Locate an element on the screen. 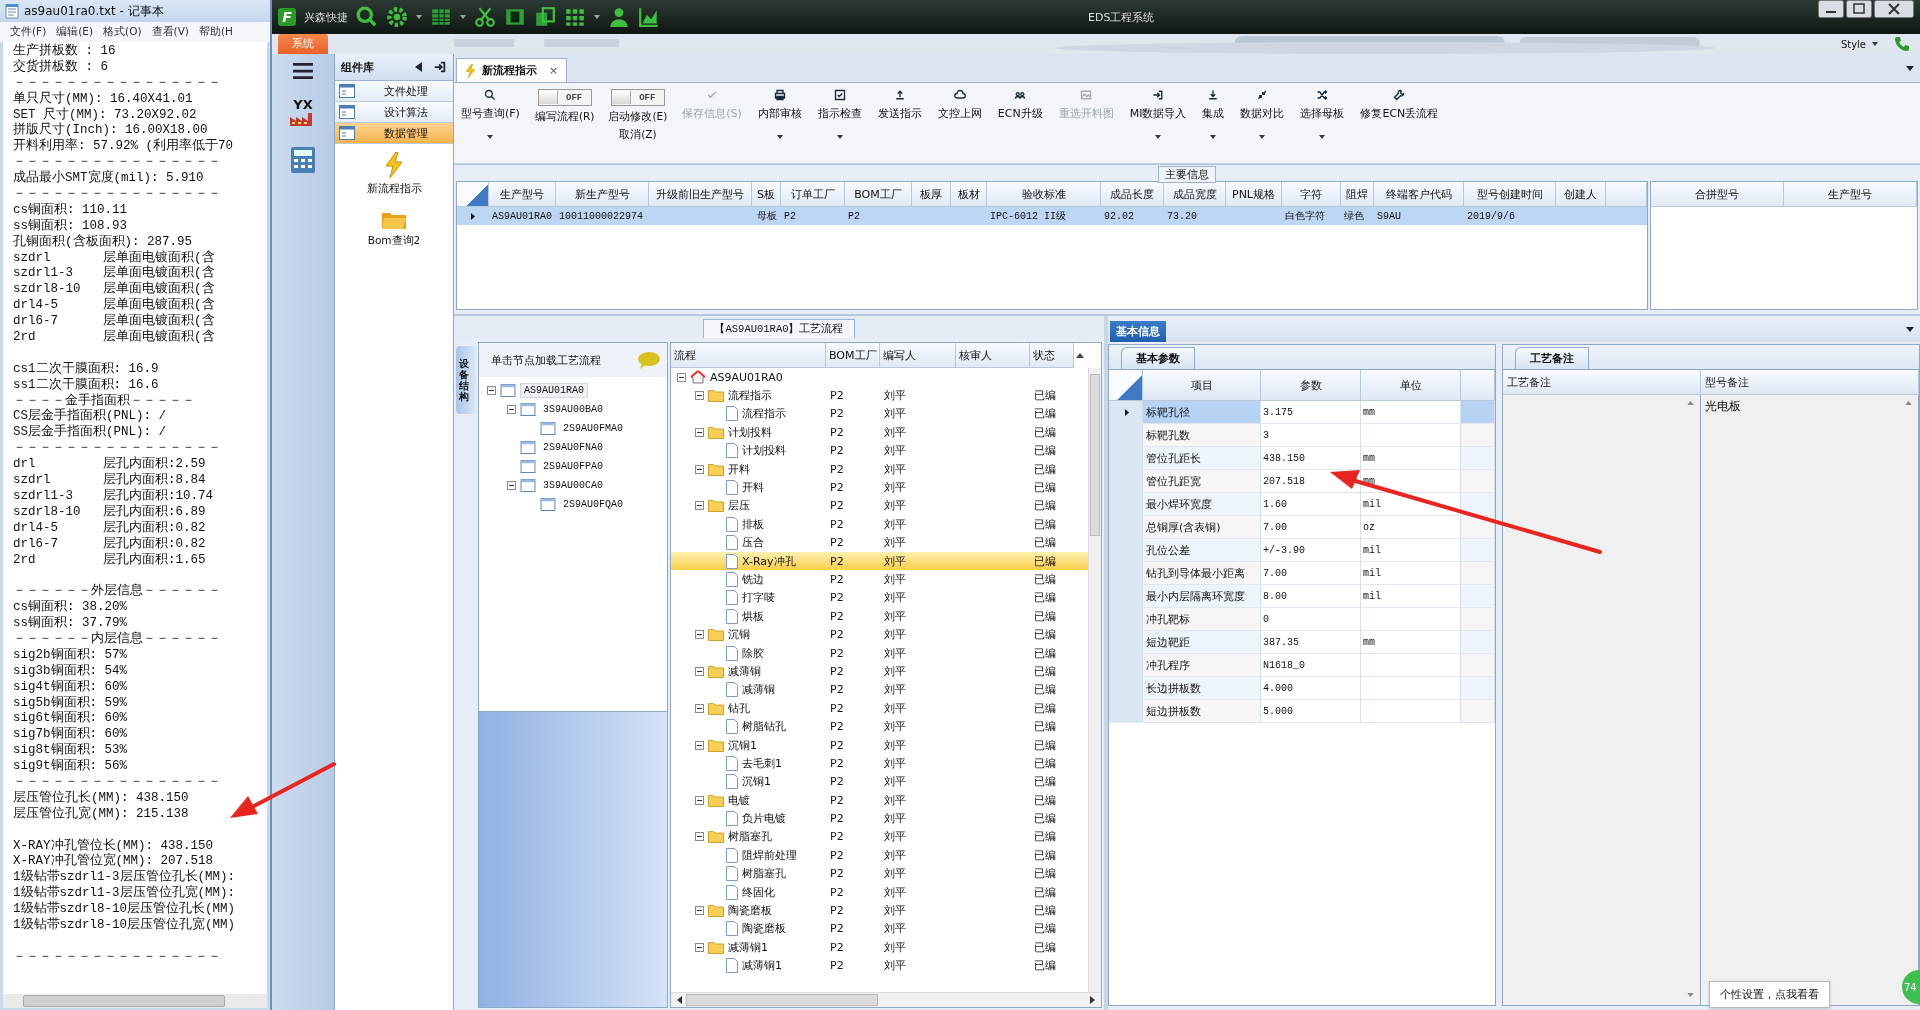  toggle-switch: OFF is located at coordinates (637, 97).